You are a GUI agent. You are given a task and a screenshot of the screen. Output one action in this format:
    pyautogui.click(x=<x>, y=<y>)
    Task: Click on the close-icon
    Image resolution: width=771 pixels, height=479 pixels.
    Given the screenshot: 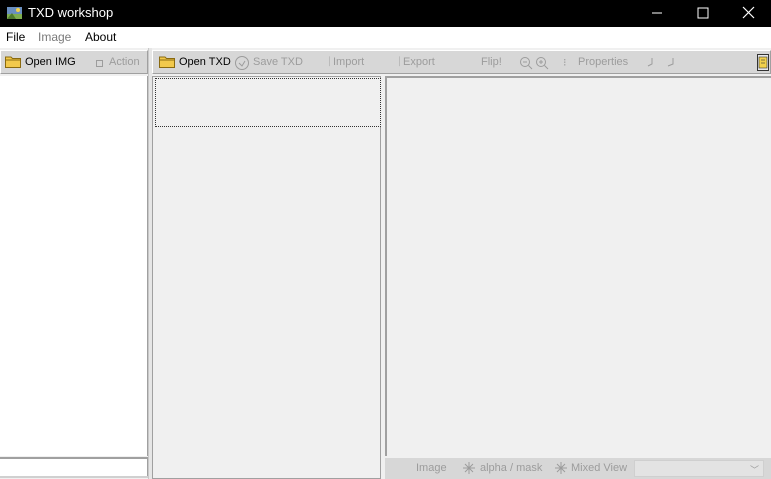 What is the action you would take?
    pyautogui.click(x=748, y=12)
    